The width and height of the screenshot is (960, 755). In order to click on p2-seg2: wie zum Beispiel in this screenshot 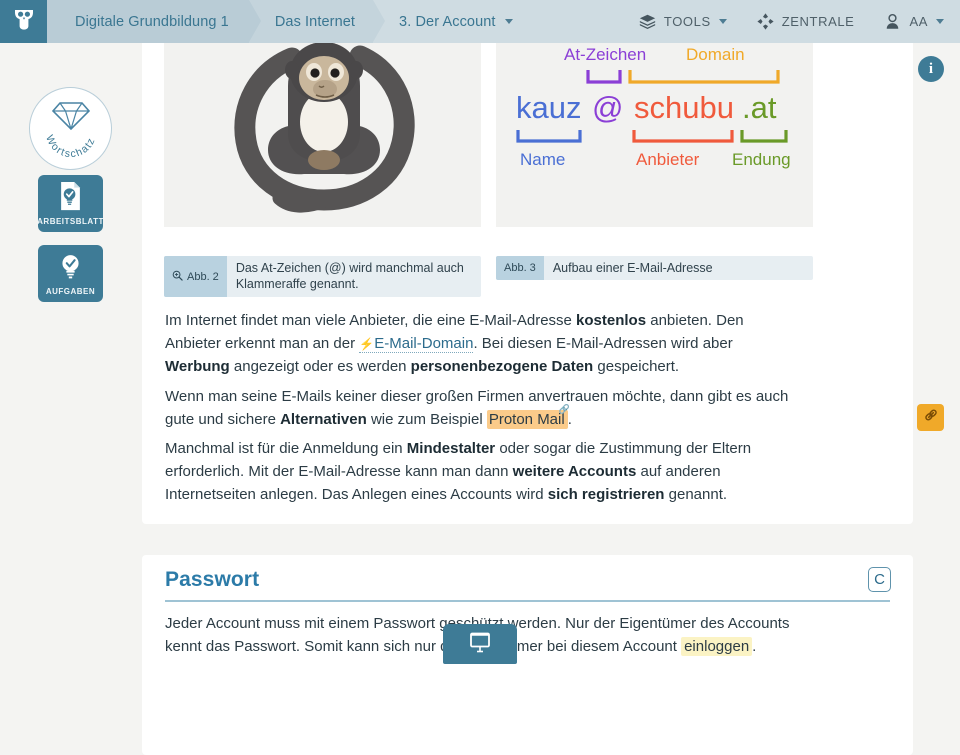, I will do `click(426, 419)`.